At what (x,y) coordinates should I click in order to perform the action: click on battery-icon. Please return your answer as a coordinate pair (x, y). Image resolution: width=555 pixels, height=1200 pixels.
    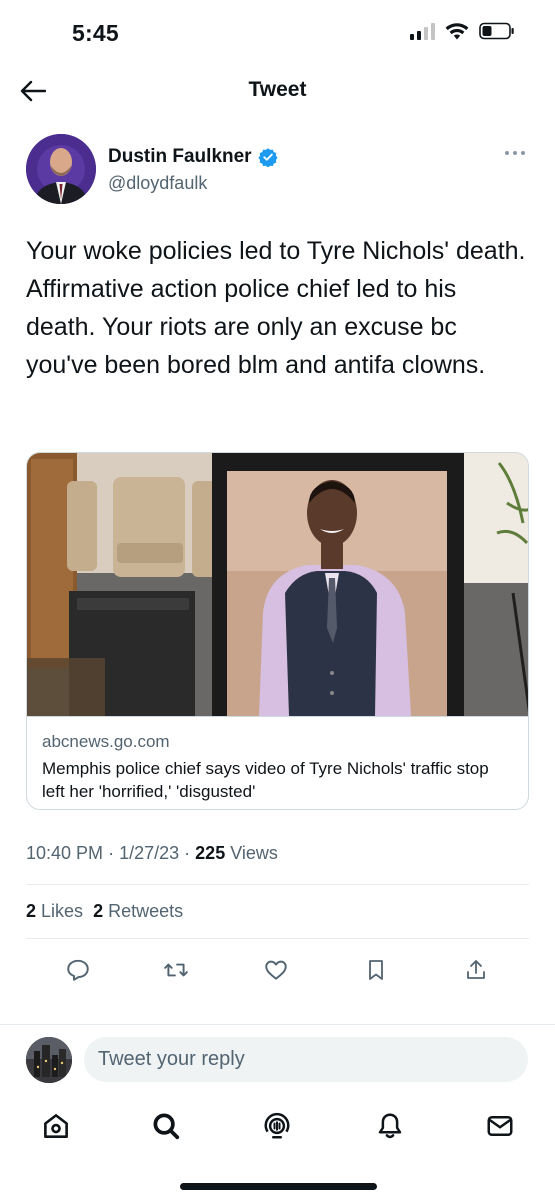
    Looking at the image, I should click on (496, 31).